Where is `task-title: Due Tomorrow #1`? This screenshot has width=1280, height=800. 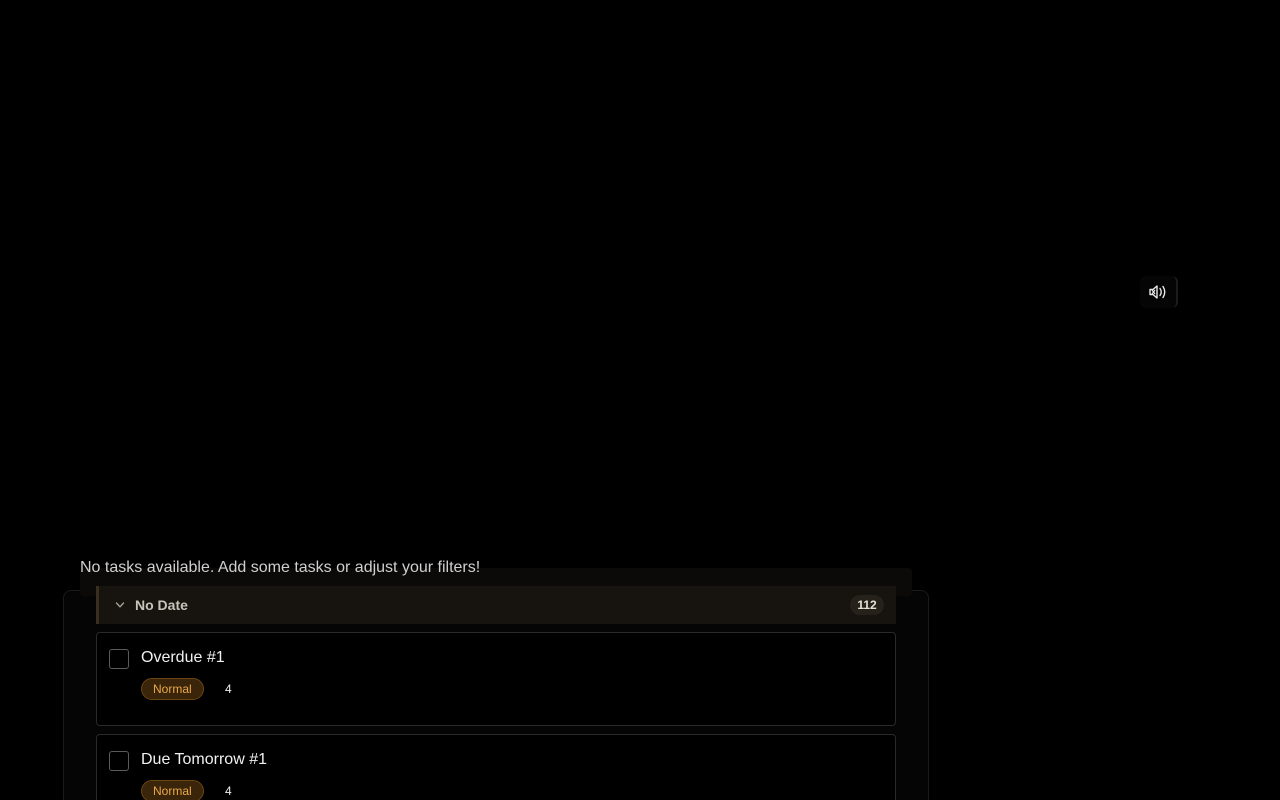
task-title: Due Tomorrow #1 is located at coordinates (204, 760).